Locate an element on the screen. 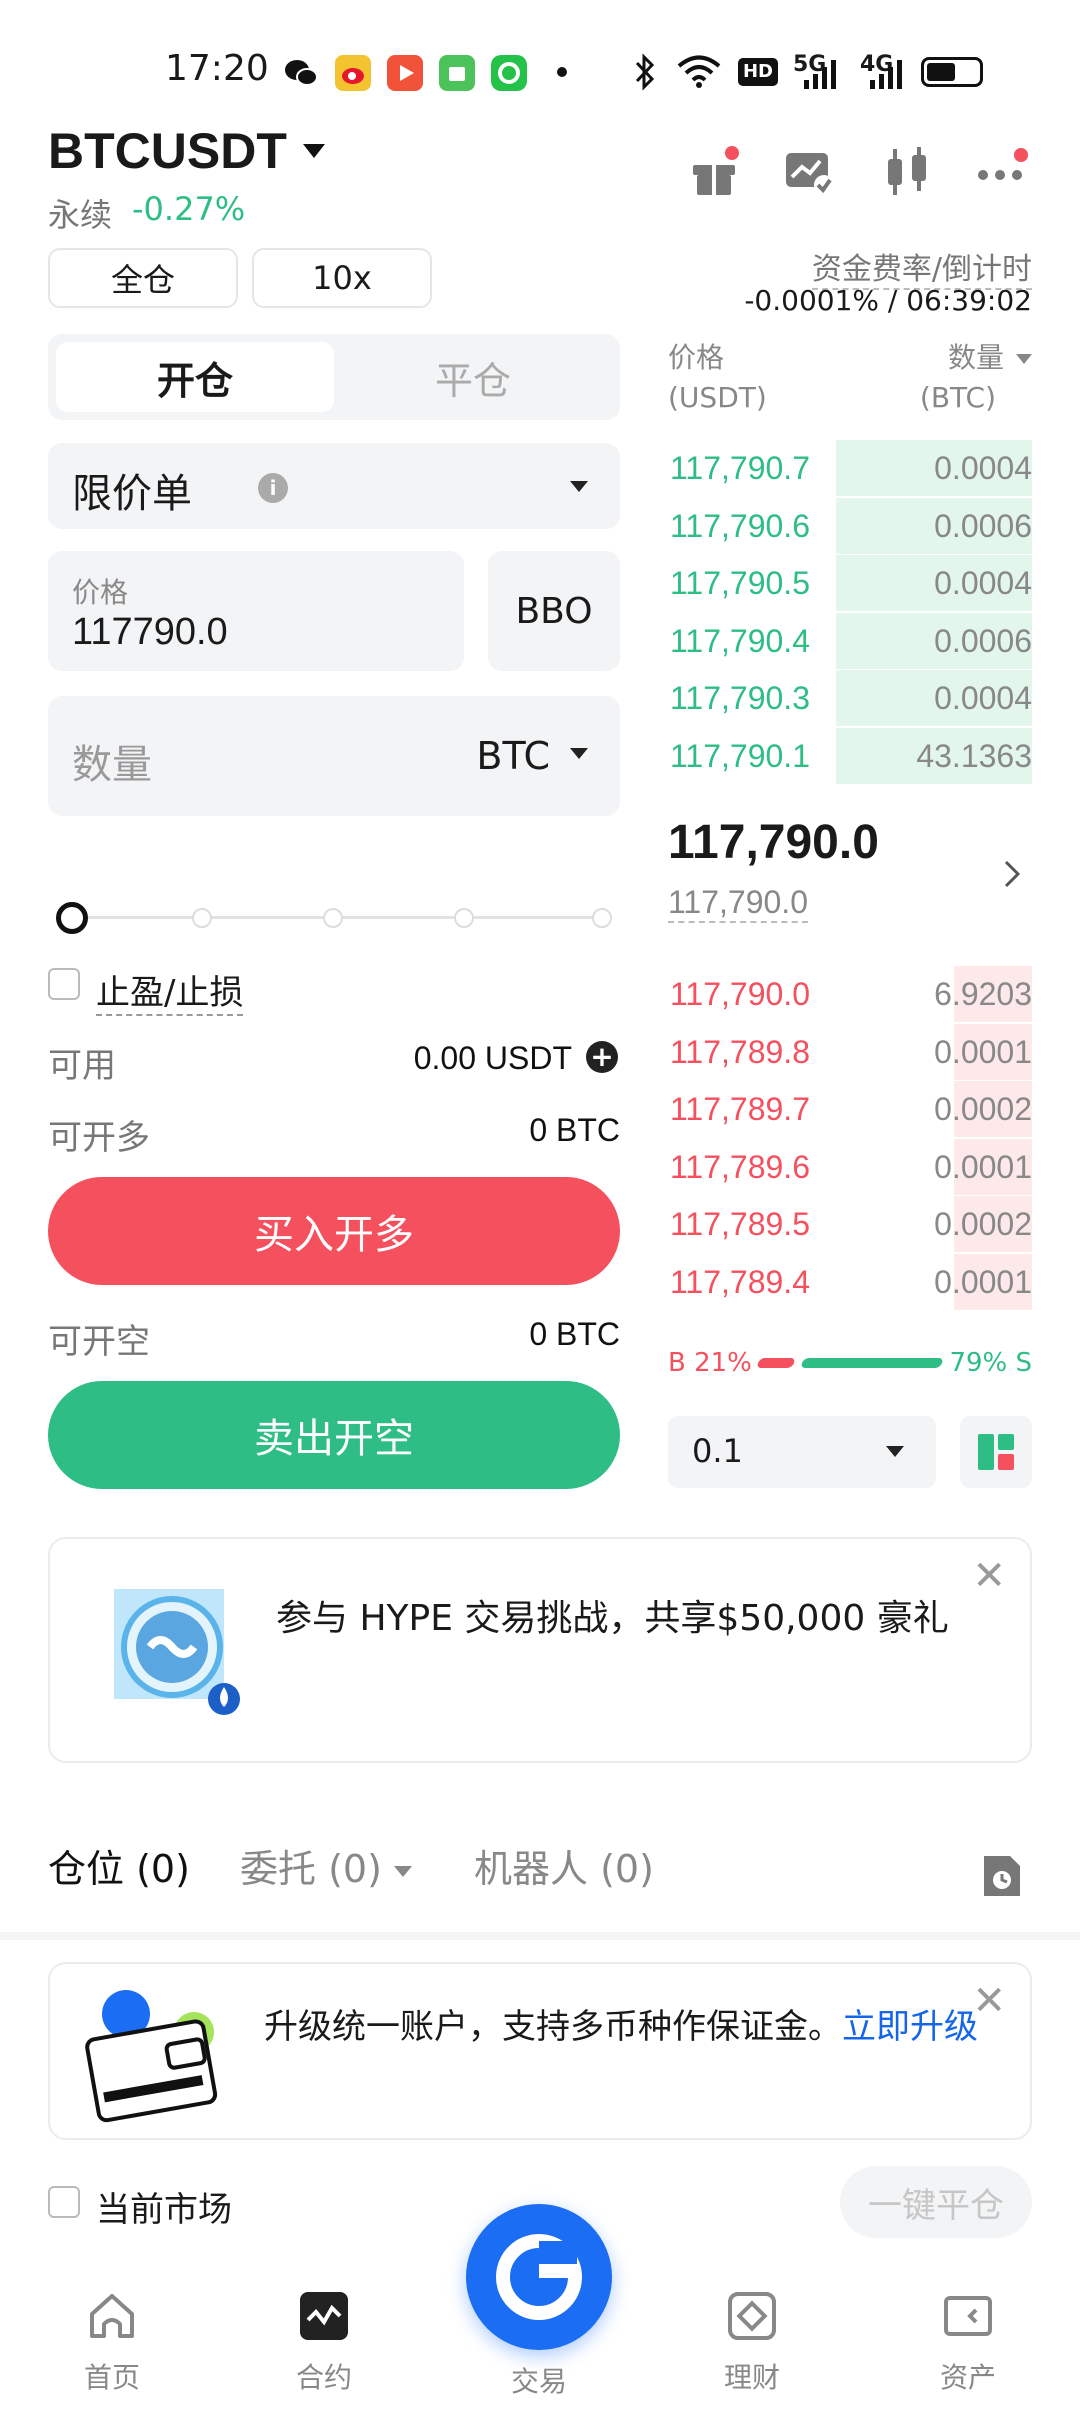 This screenshot has width=1080, height=2412. chart-analysis-icon is located at coordinates (809, 172).